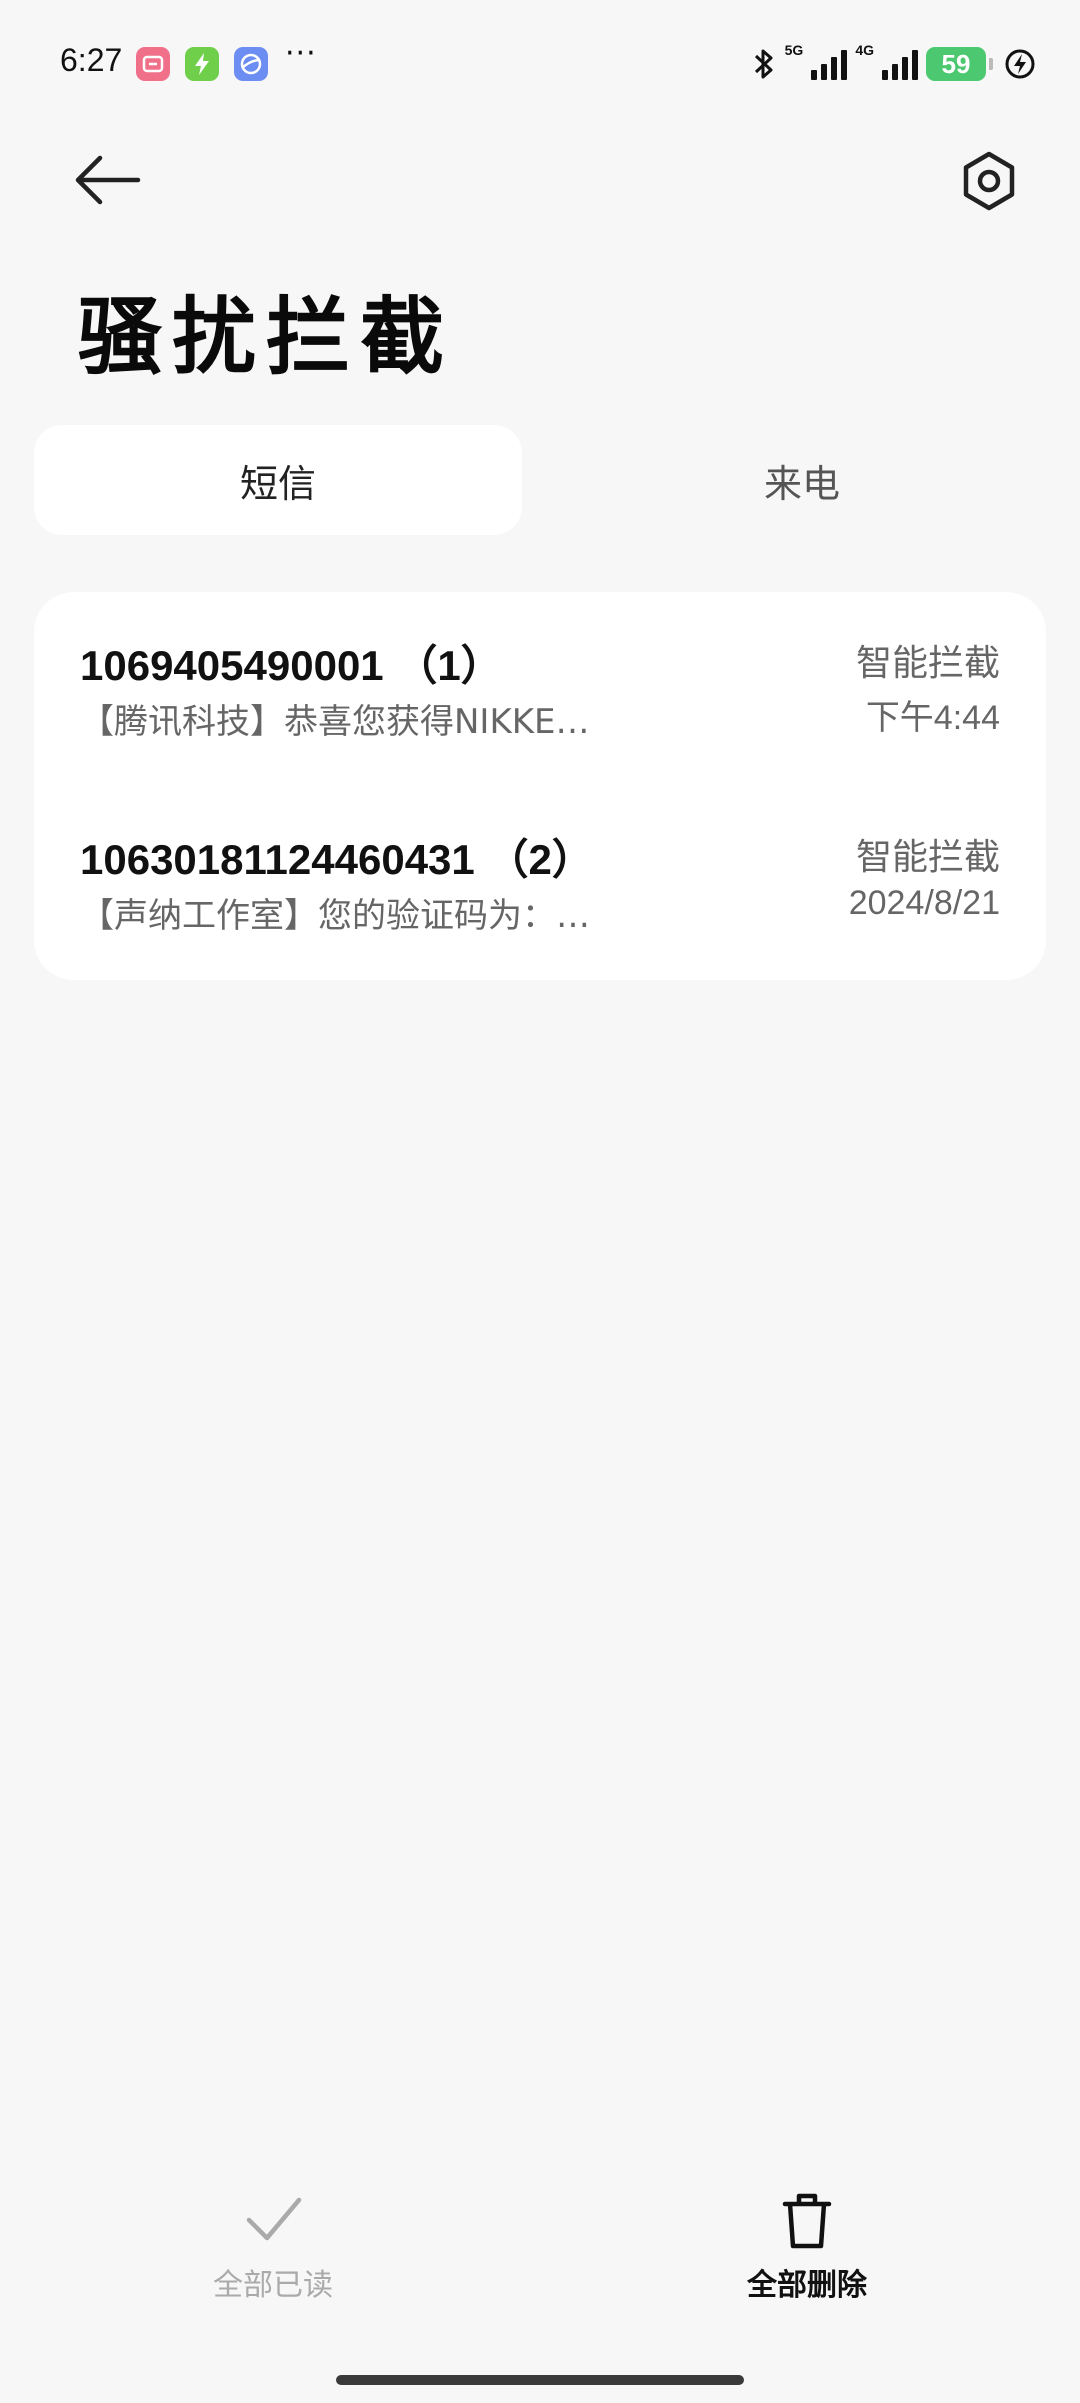 The width and height of the screenshot is (1080, 2403). What do you see at coordinates (807, 2285) in the screenshot?
I see `delete-all-label: 全部删除` at bounding box center [807, 2285].